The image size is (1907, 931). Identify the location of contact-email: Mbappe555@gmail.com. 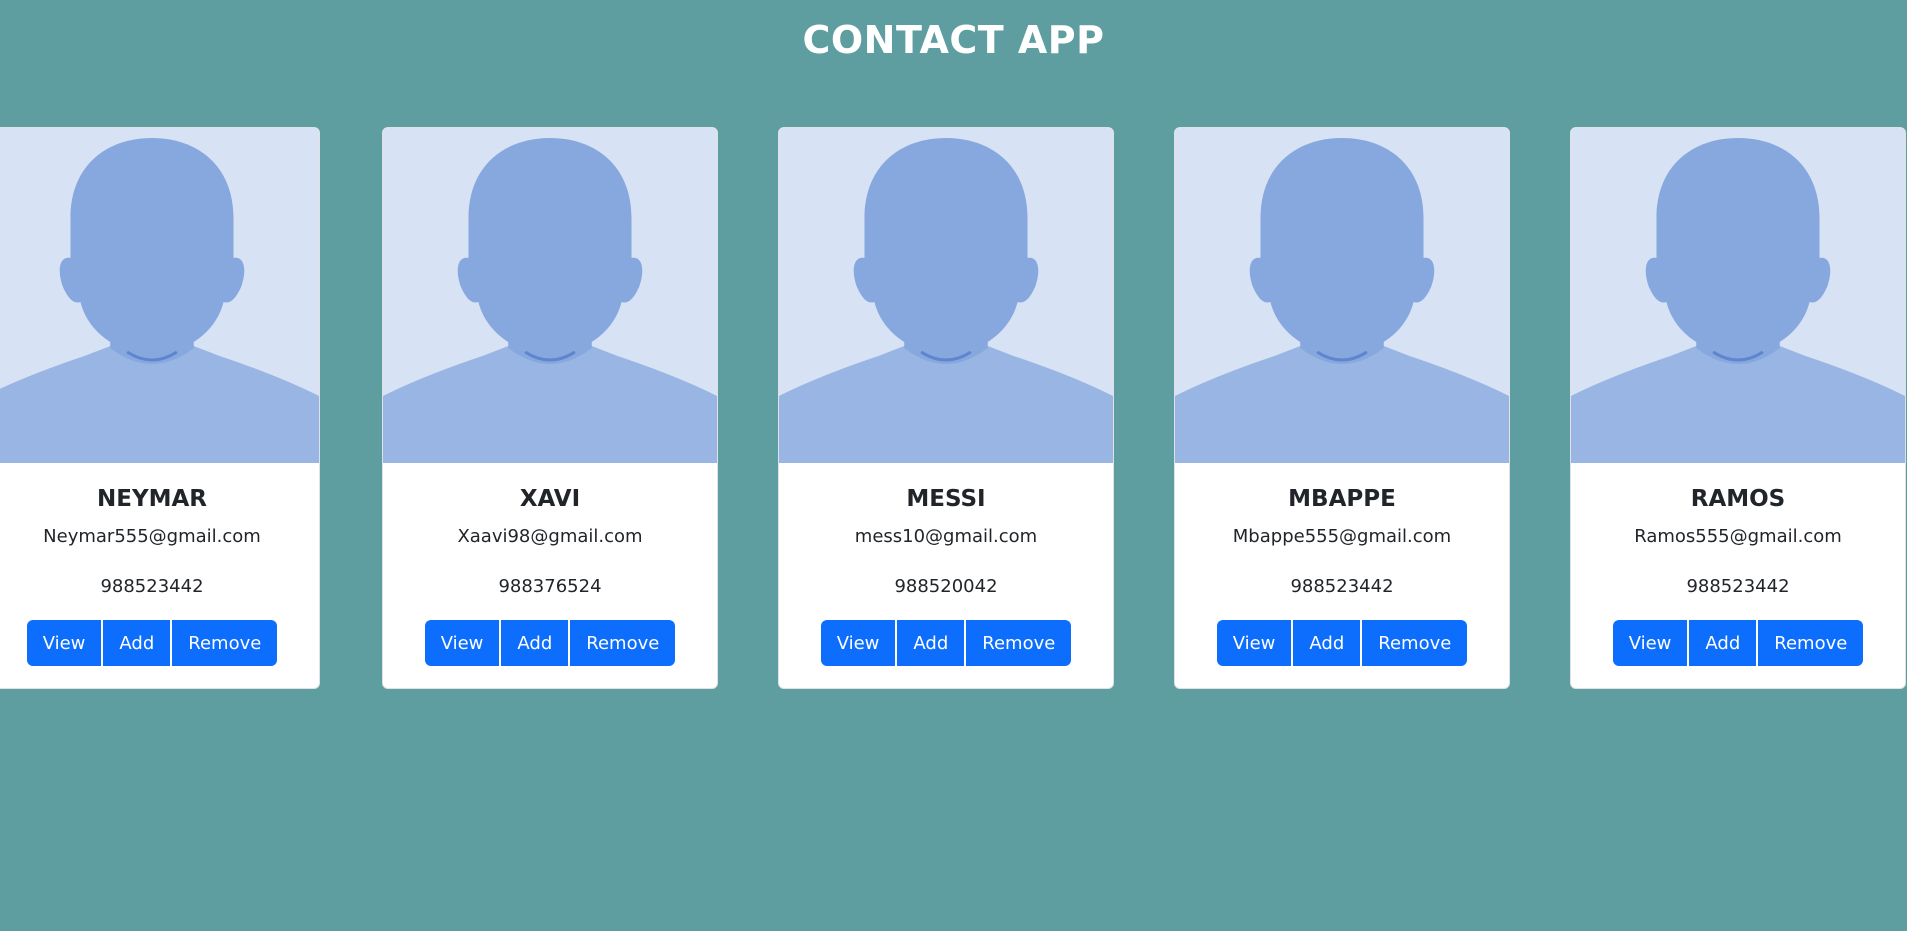
(1342, 536).